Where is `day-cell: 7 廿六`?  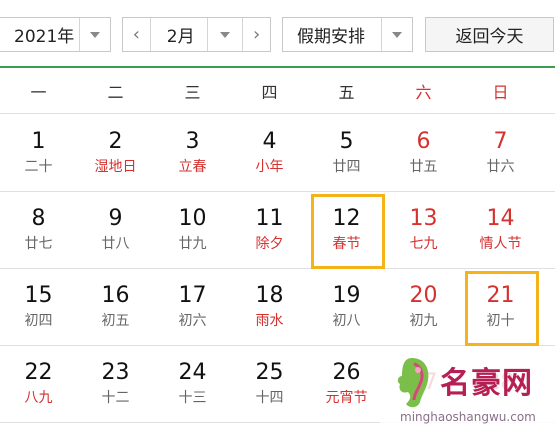
day-cell: 7 廿六 is located at coordinates (500, 153).